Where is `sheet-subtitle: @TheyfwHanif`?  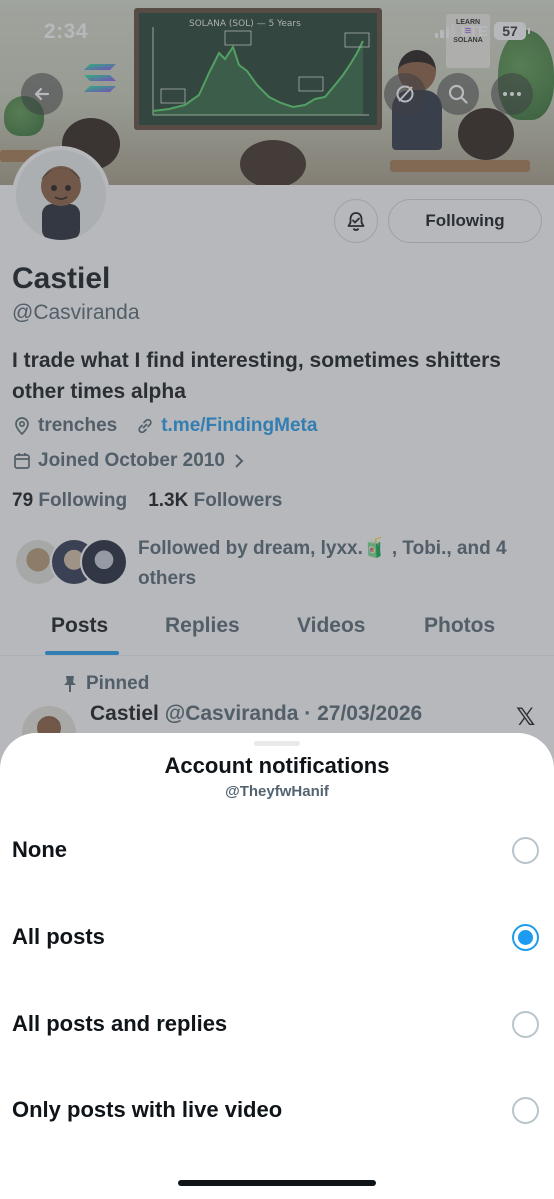 sheet-subtitle: @TheyfwHanif is located at coordinates (277, 791).